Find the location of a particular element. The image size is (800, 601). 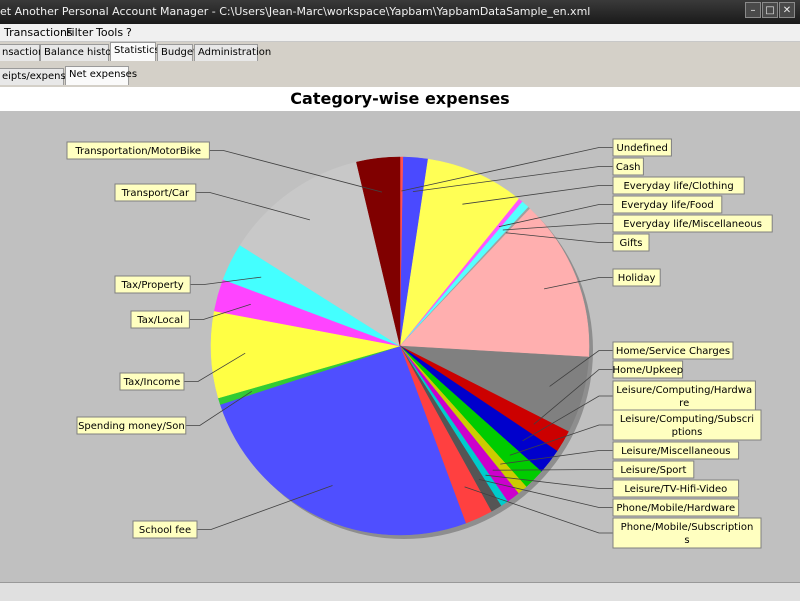

slice-label: Tax/Income is located at coordinates (152, 382).